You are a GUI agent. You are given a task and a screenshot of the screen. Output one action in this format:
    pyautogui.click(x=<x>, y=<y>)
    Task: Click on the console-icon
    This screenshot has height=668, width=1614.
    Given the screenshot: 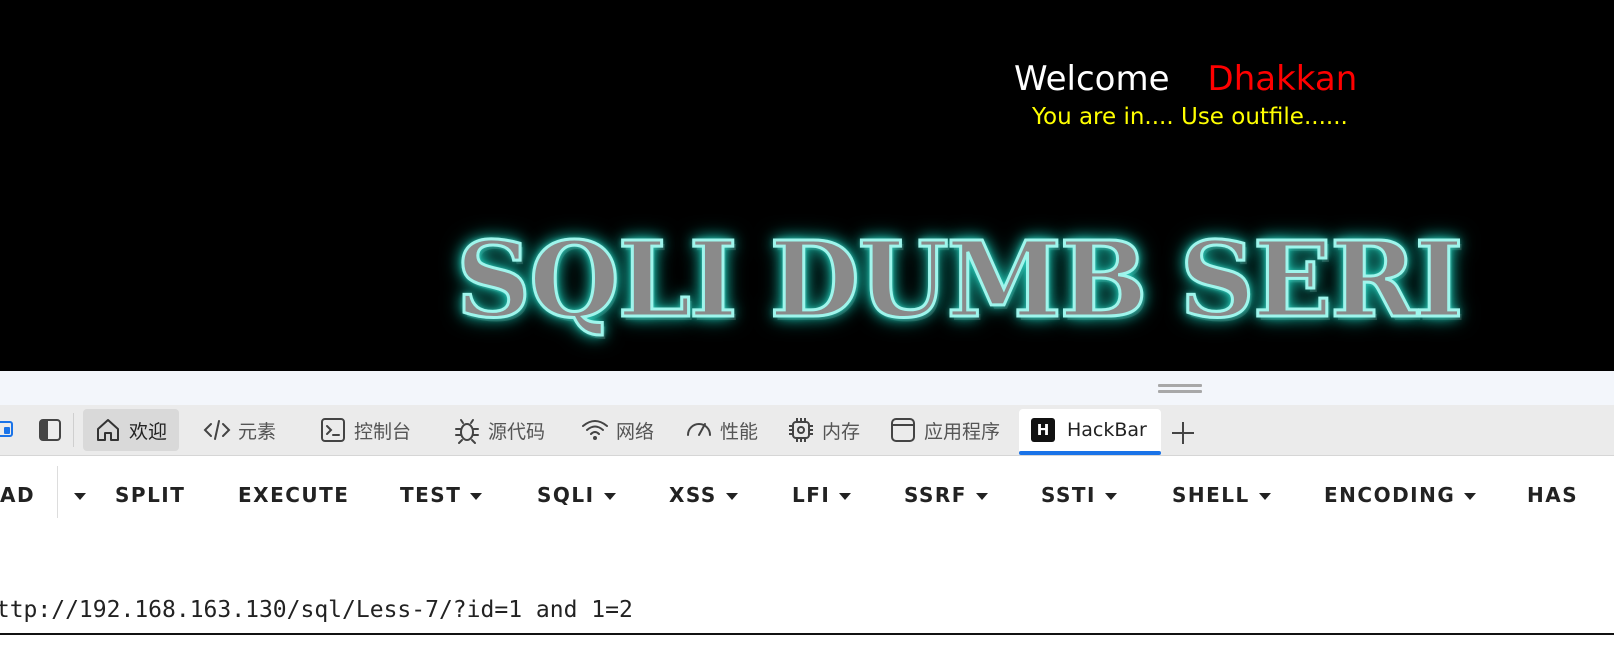 What is the action you would take?
    pyautogui.click(x=333, y=430)
    